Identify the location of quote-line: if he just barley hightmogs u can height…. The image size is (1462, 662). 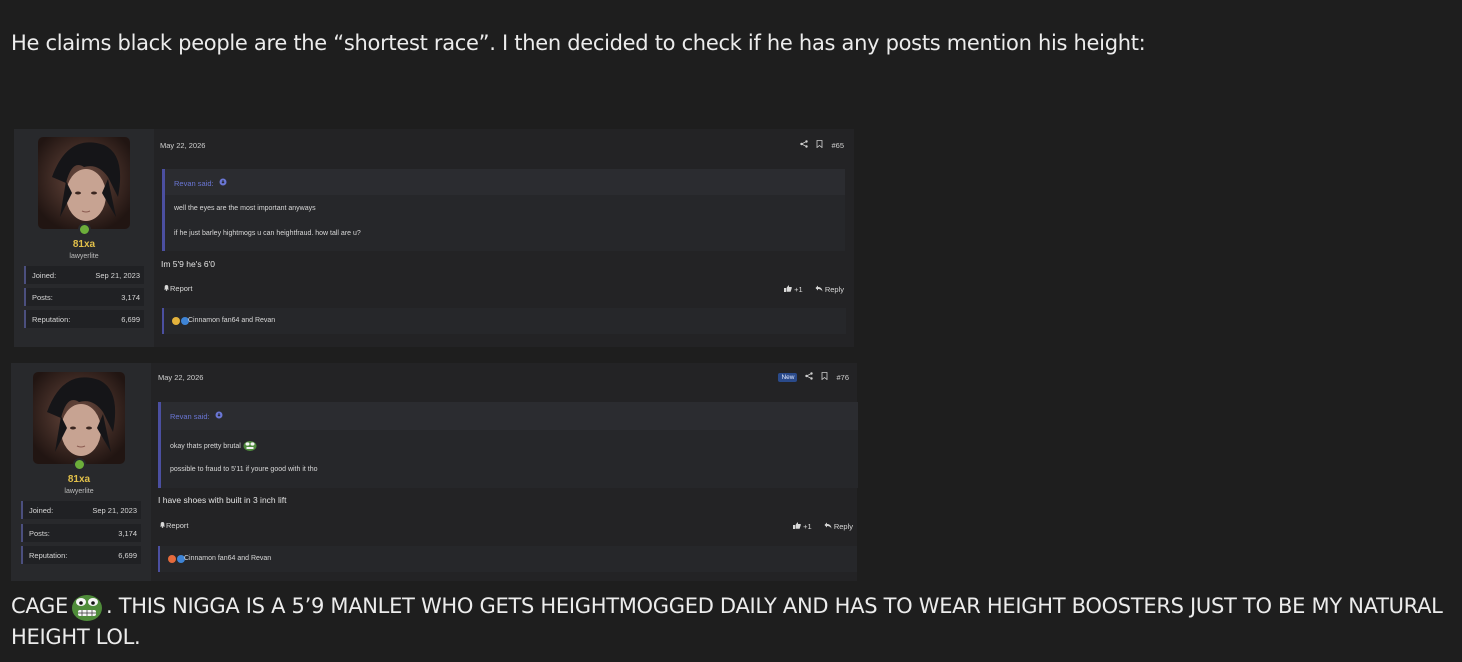
(267, 233).